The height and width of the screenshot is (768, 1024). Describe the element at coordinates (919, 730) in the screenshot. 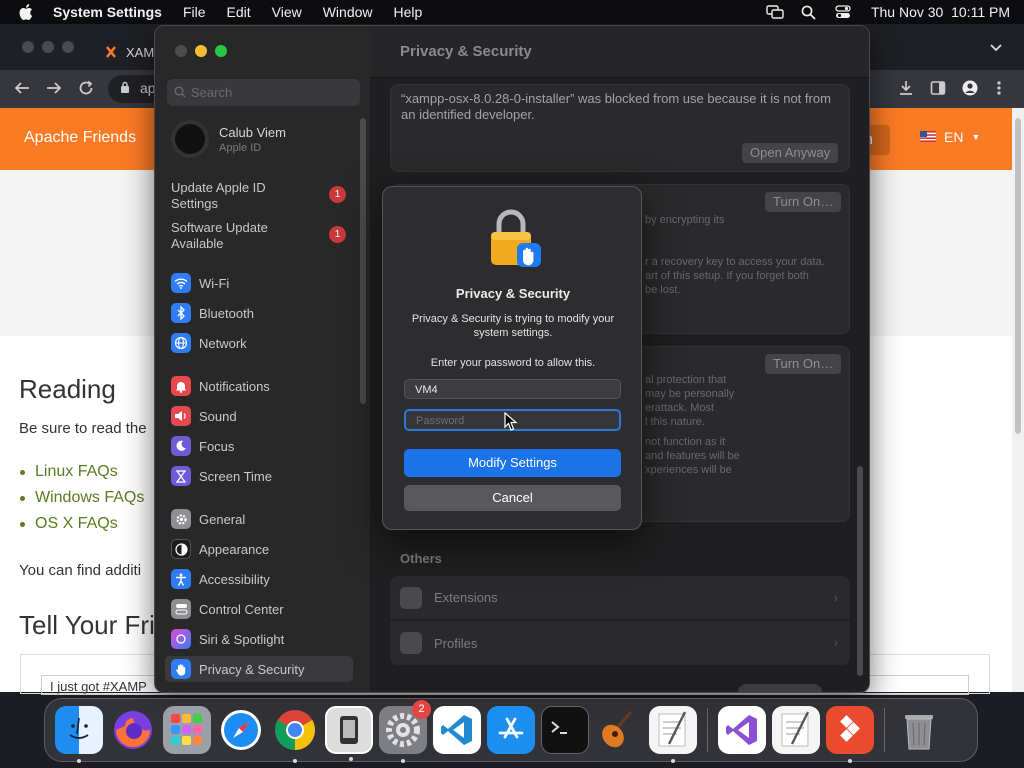

I see `dock-trash` at that location.